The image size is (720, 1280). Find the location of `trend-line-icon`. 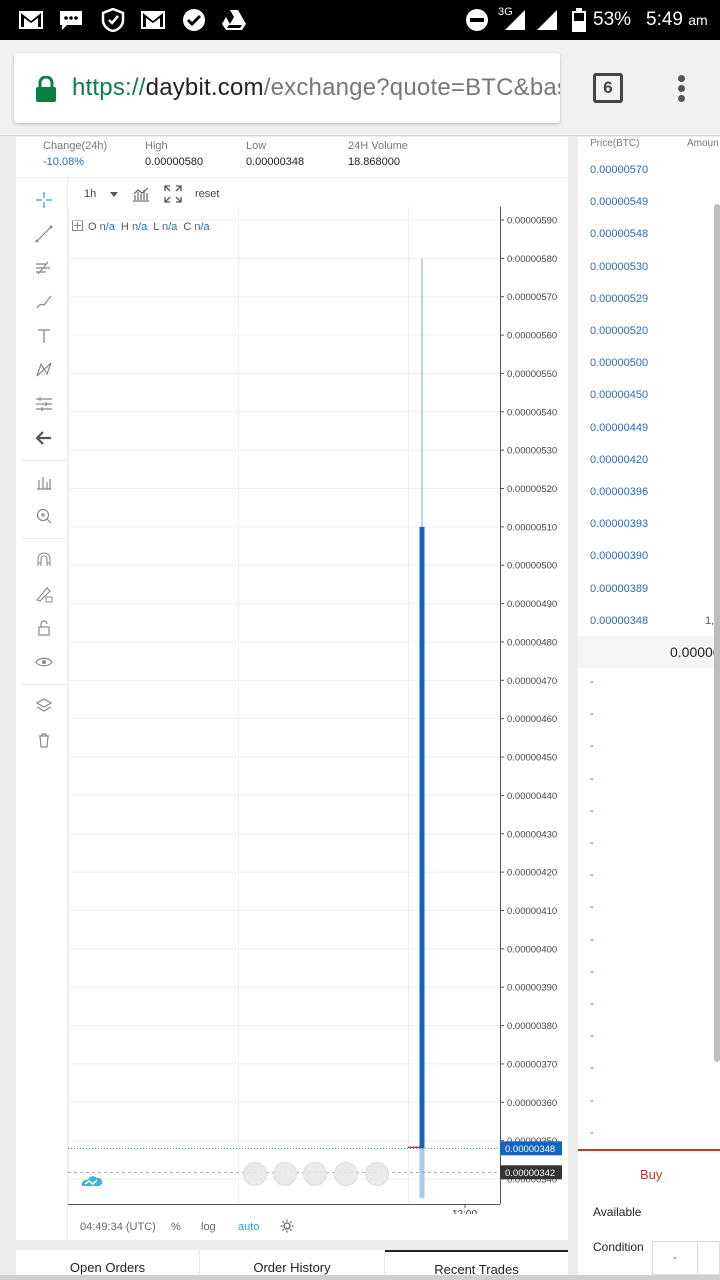

trend-line-icon is located at coordinates (44, 234).